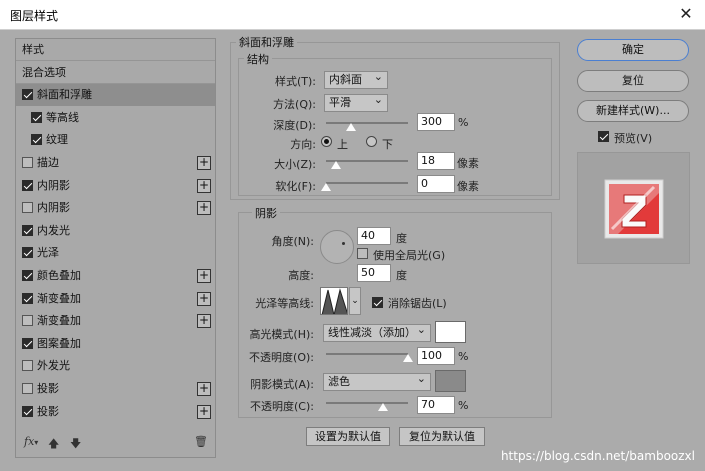 This screenshot has width=705, height=471. I want to click on reset-default-button: 复位为默认值, so click(442, 436).